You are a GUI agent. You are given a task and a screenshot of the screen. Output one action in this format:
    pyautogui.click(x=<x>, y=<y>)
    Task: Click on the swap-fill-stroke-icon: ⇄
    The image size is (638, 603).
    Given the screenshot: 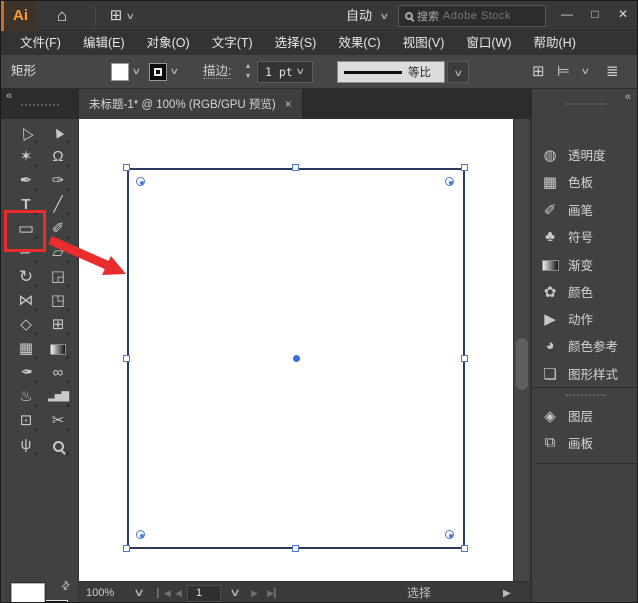 What is the action you would take?
    pyautogui.click(x=65, y=585)
    